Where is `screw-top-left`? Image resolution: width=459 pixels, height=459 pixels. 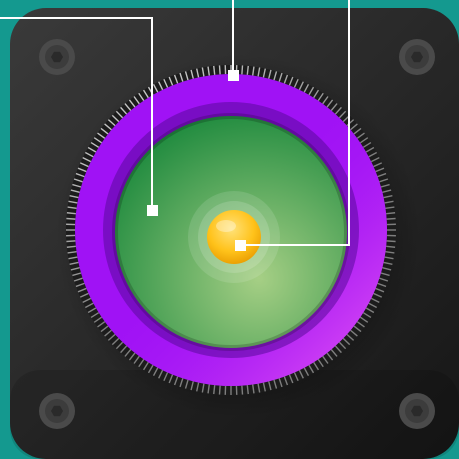
screw-top-left is located at coordinates (57, 57).